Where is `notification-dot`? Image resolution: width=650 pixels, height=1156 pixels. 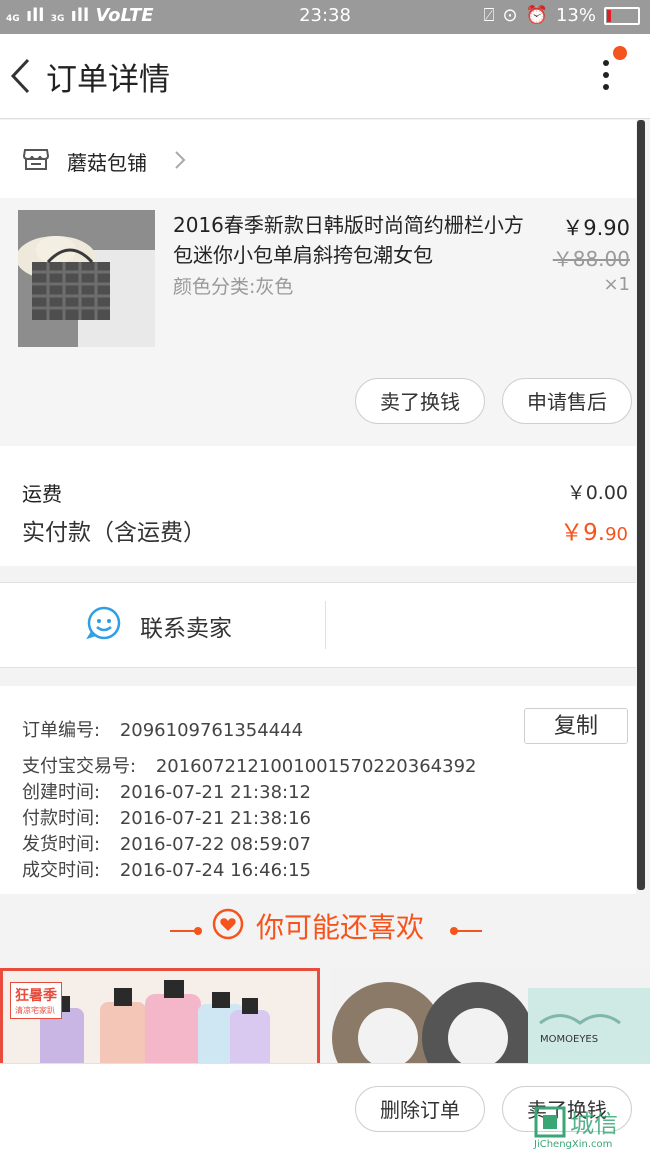 notification-dot is located at coordinates (620, 53).